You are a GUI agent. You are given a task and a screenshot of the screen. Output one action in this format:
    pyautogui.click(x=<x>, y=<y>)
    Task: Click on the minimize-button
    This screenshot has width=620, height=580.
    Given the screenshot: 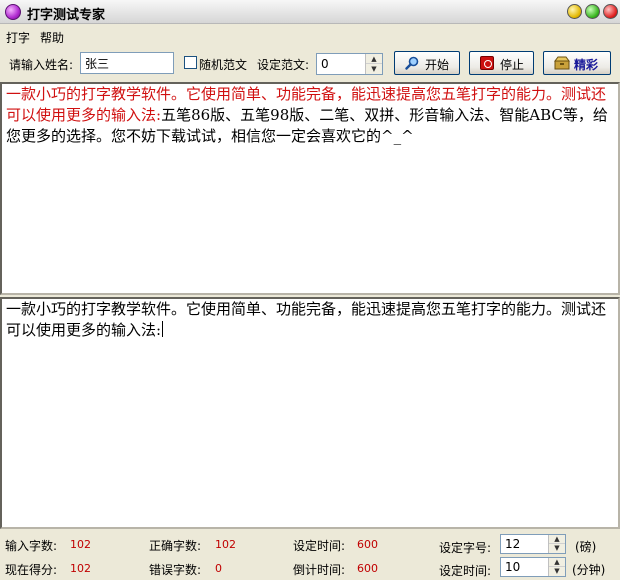 What is the action you would take?
    pyautogui.click(x=574, y=11)
    